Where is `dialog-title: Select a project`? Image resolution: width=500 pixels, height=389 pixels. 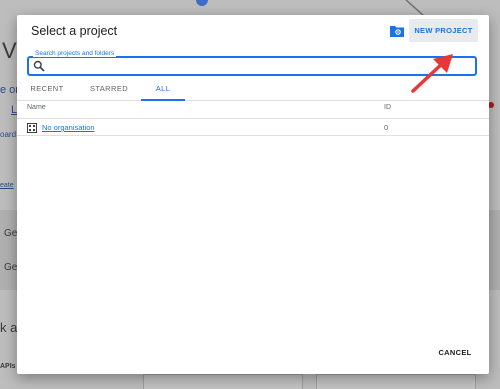 dialog-title: Select a project is located at coordinates (74, 31).